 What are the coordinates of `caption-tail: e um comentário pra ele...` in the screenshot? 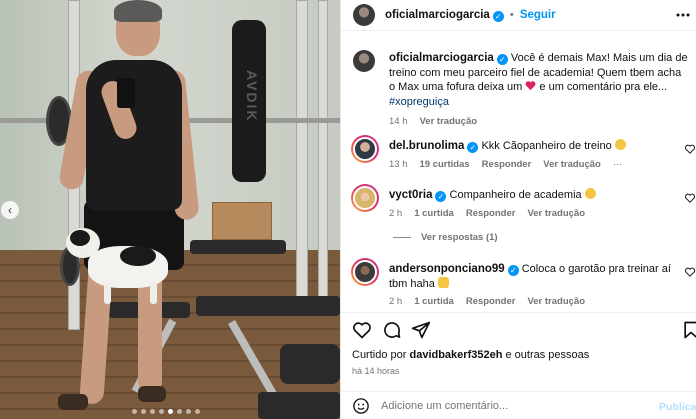 It's located at (603, 87).